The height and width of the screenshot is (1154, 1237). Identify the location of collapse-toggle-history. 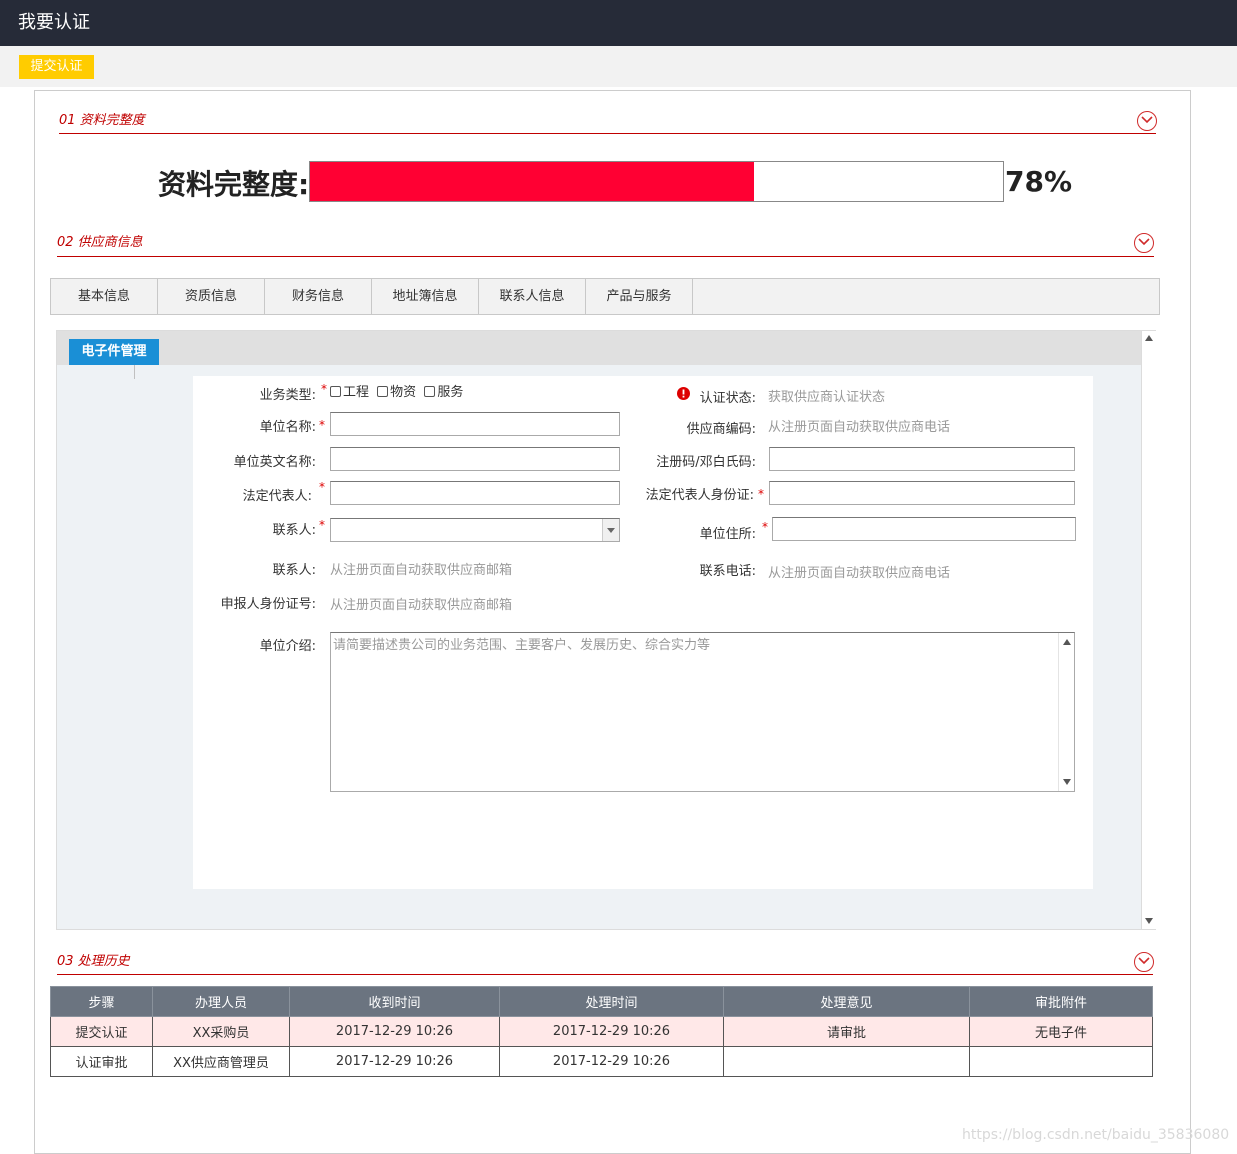
(1144, 962).